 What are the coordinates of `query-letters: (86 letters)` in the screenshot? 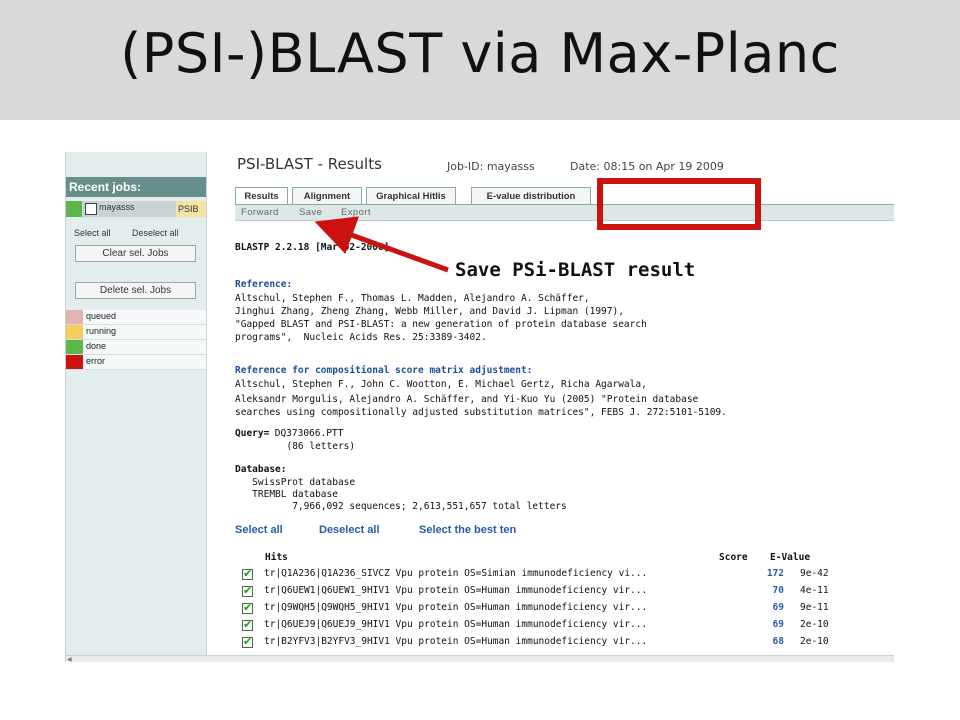 It's located at (295, 446).